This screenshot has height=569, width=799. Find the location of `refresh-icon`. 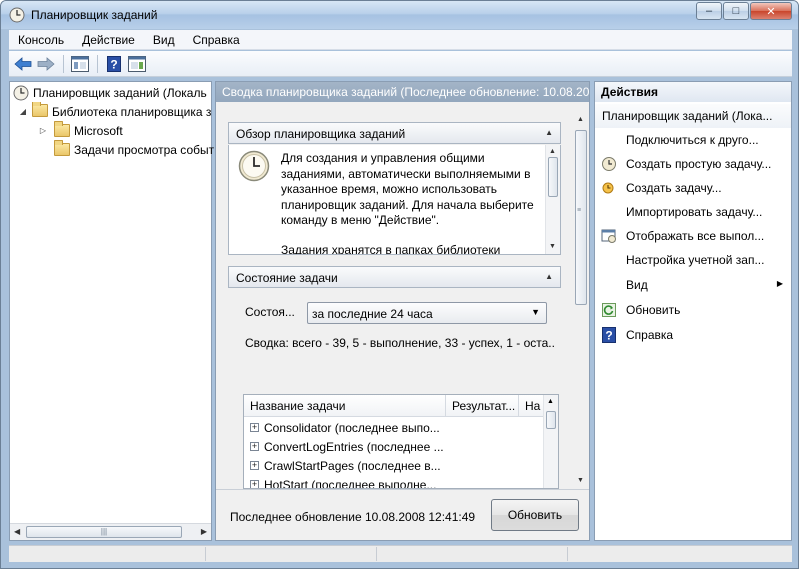

refresh-icon is located at coordinates (609, 310).